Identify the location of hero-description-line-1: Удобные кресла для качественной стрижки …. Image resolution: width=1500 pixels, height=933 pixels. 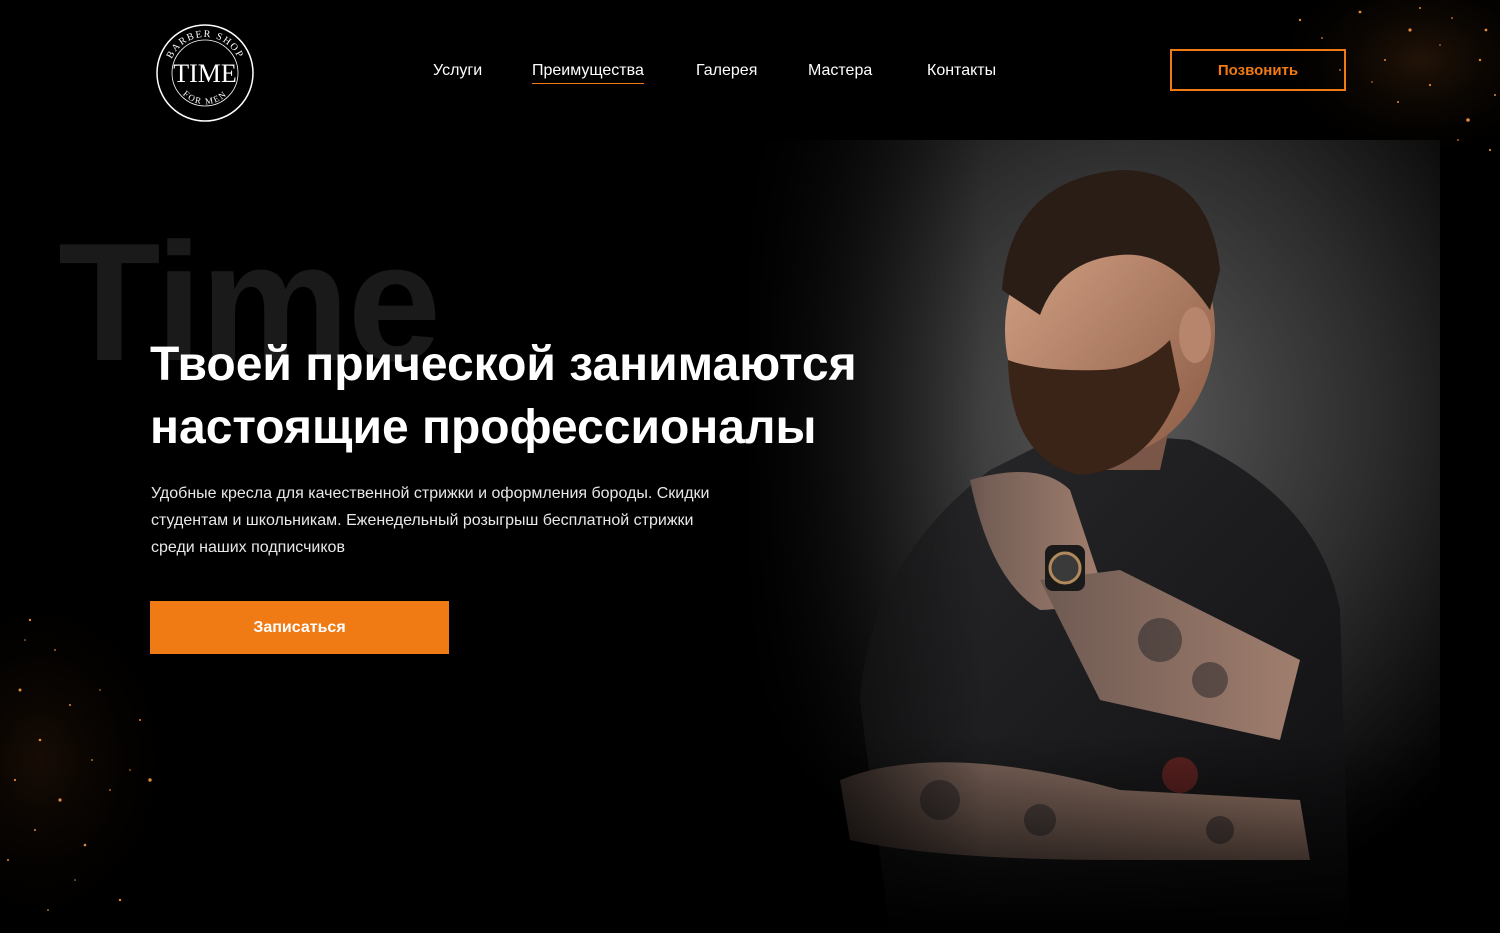
(430, 493).